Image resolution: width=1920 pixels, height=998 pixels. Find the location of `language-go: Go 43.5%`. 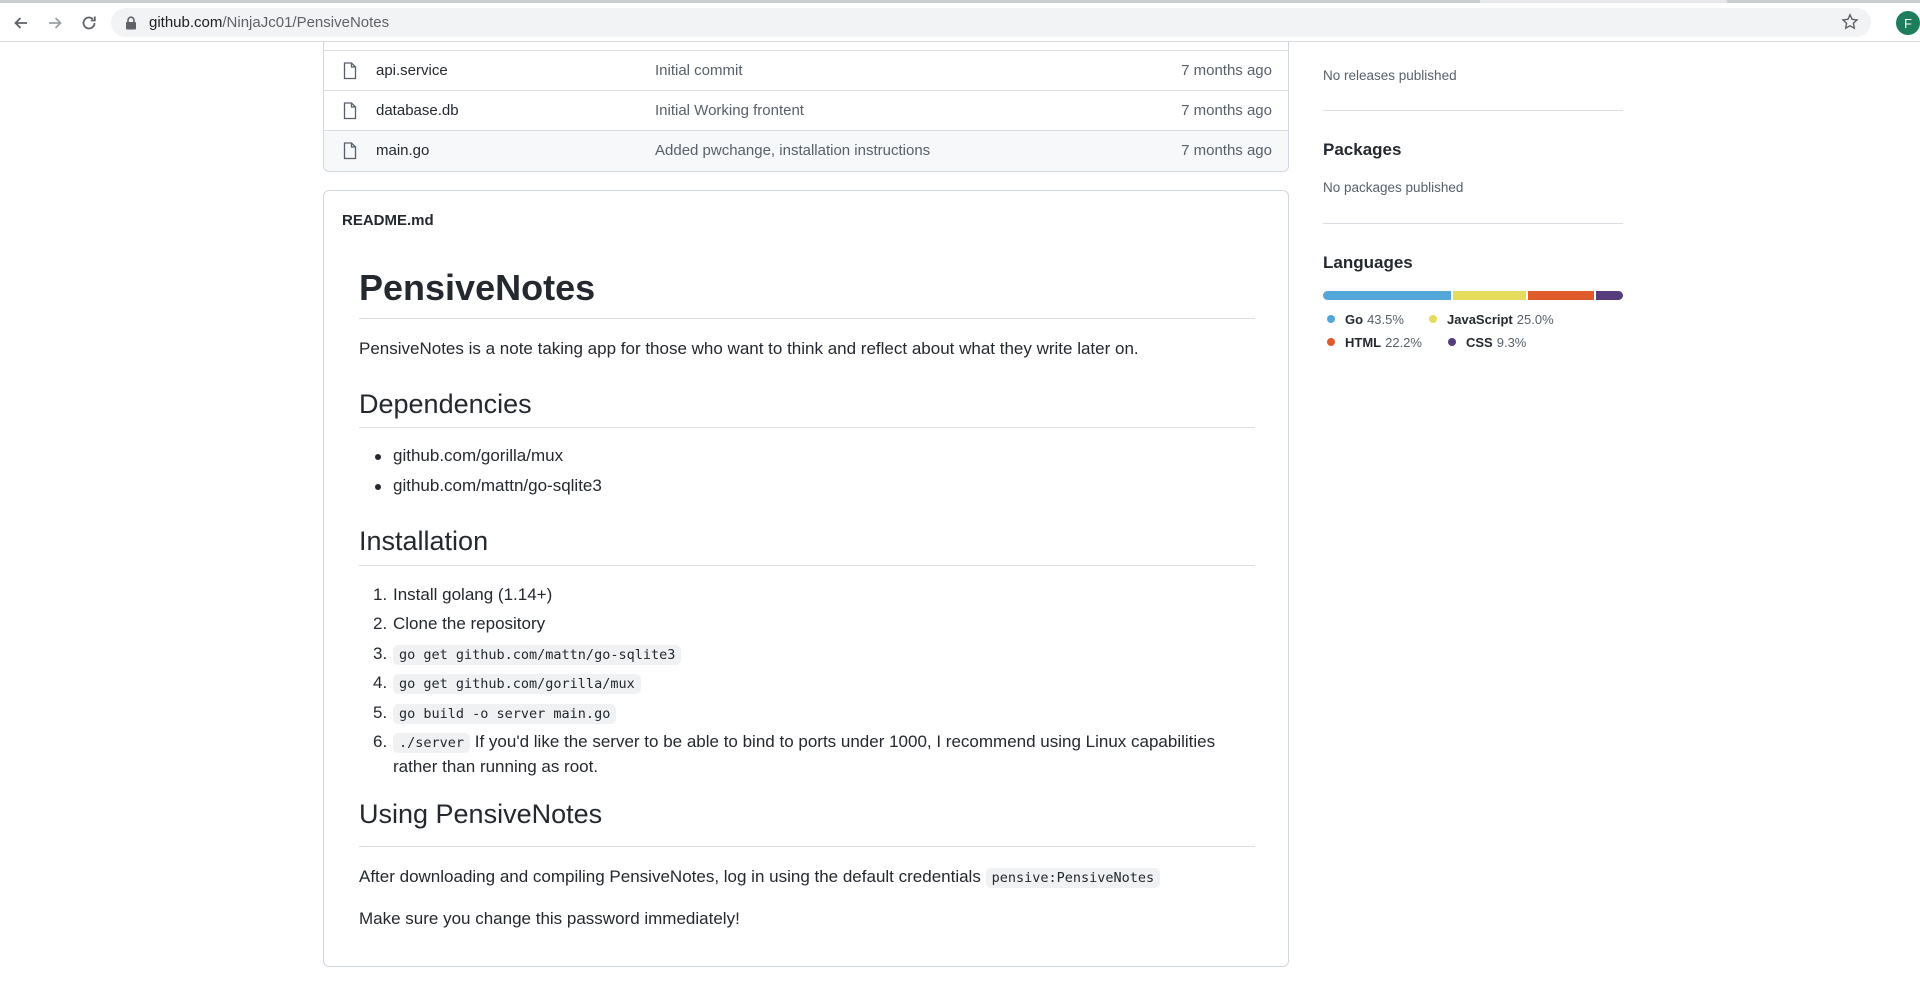

language-go: Go 43.5% is located at coordinates (1365, 319).